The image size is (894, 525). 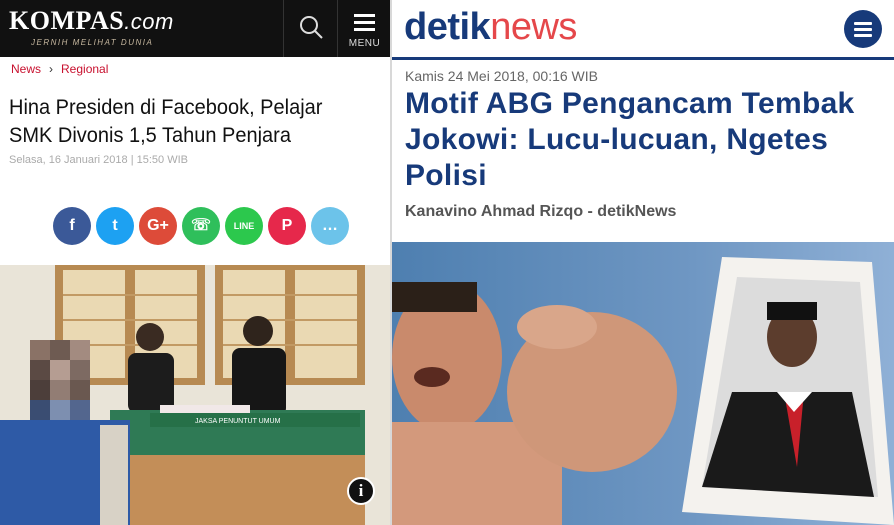 I want to click on search-button, so click(x=310, y=28).